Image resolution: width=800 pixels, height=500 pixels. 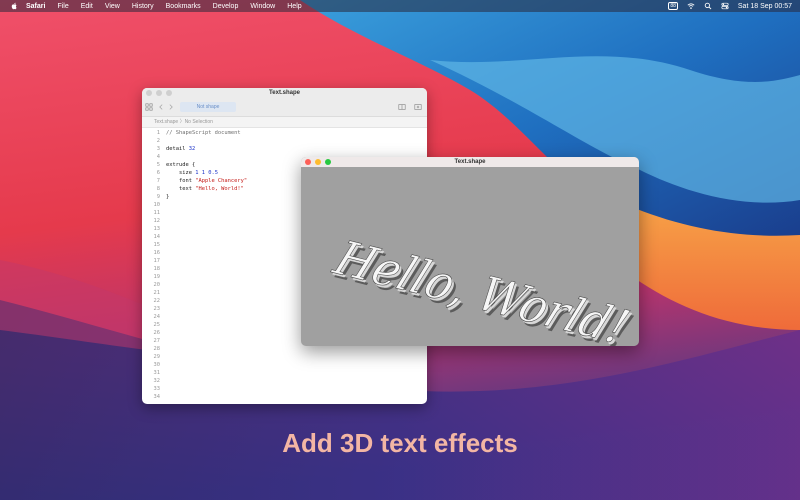 I want to click on line-number: 34, so click(x=157, y=397).